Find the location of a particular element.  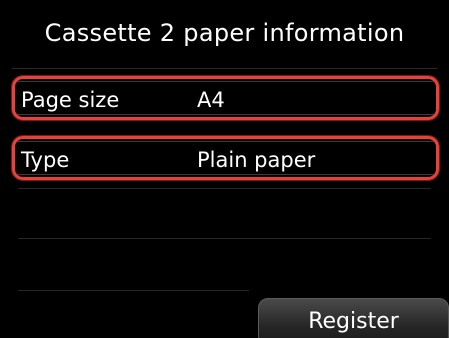

setting-row-type: Type Plain paper is located at coordinates (225, 158).